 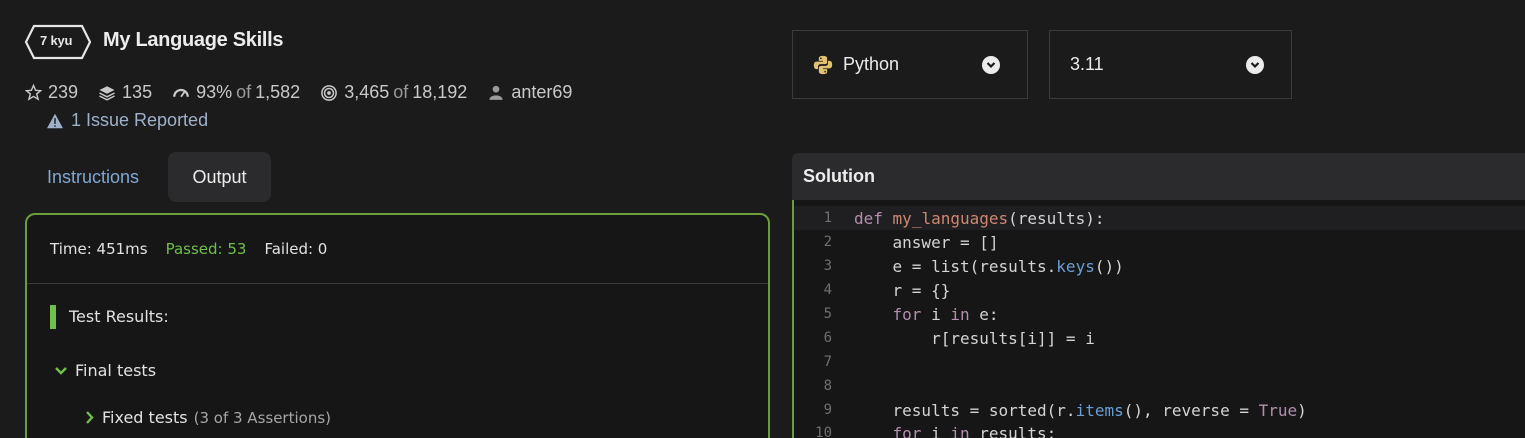 I want to click on satisfaction-percent: 93%, so click(x=214, y=92).